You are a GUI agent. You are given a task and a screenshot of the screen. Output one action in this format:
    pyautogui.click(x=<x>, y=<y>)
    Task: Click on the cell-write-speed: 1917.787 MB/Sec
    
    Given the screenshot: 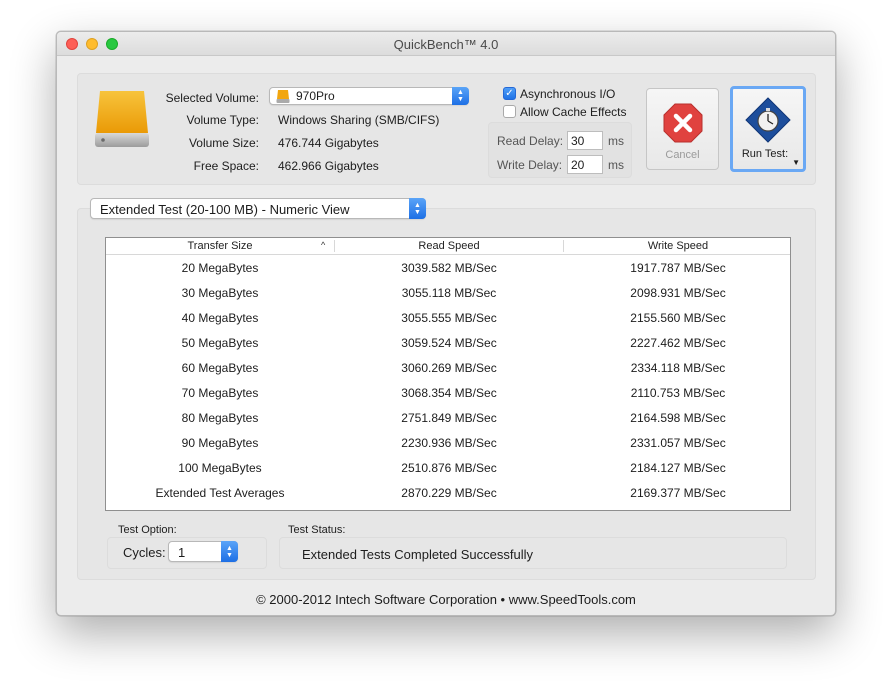 What is the action you would take?
    pyautogui.click(x=678, y=268)
    